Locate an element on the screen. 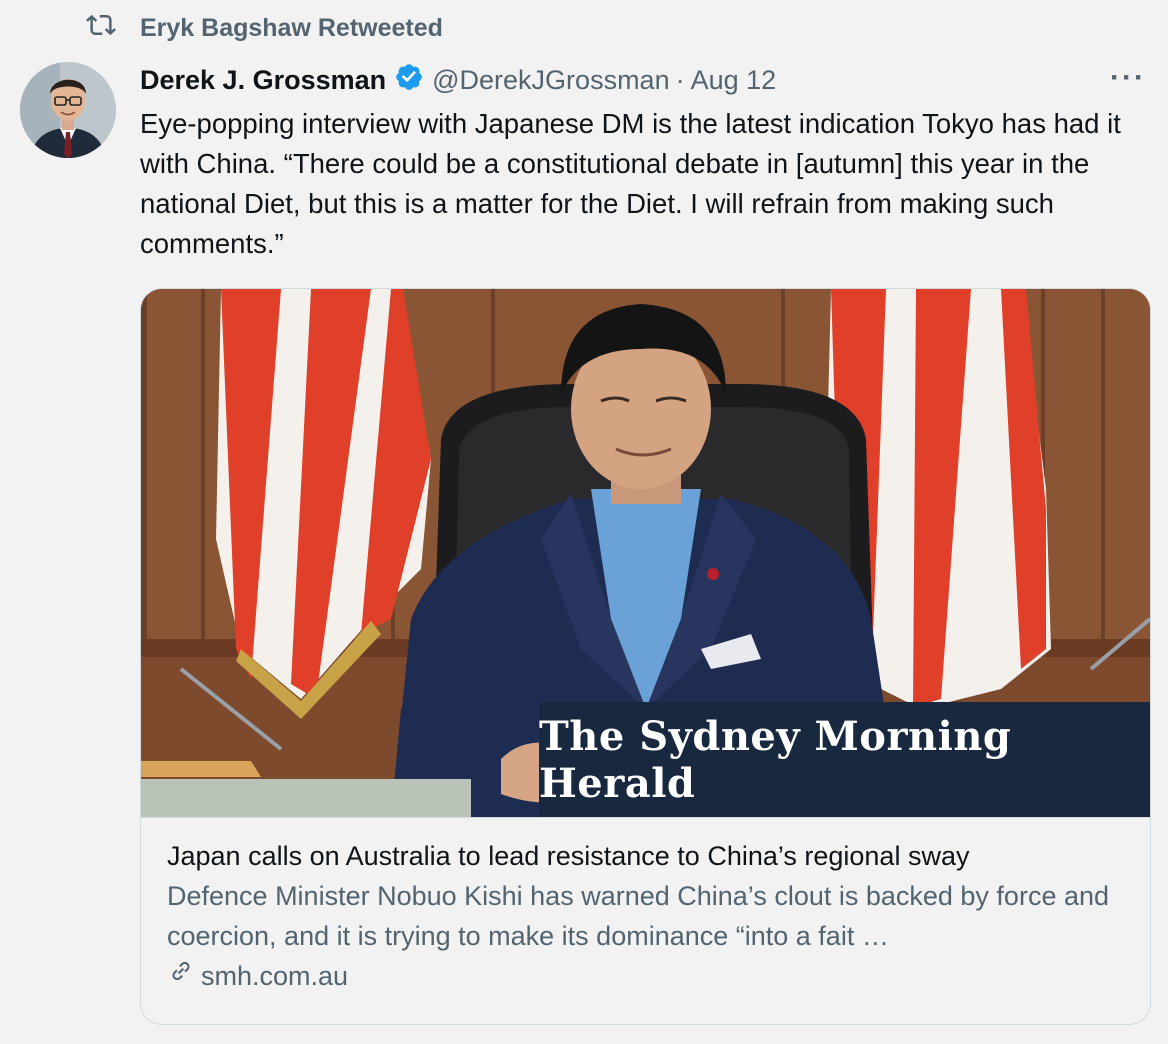 The width and height of the screenshot is (1168, 1044). card-domain-text: smh.com.au is located at coordinates (274, 976).